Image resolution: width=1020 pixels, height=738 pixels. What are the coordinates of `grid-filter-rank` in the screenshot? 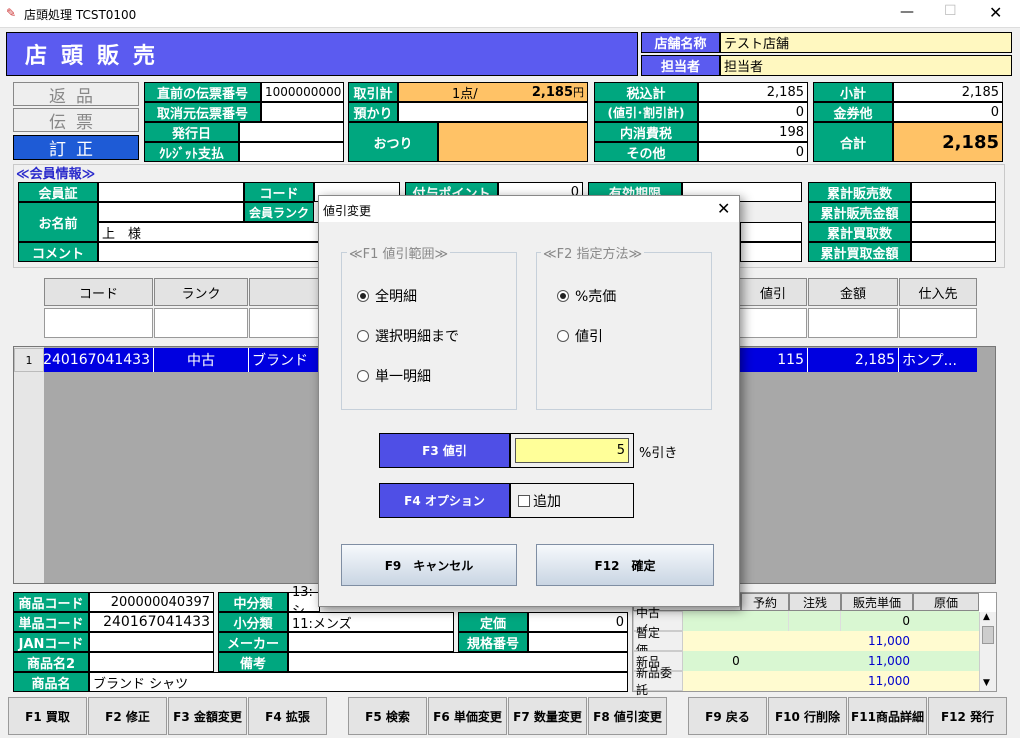 It's located at (201, 323).